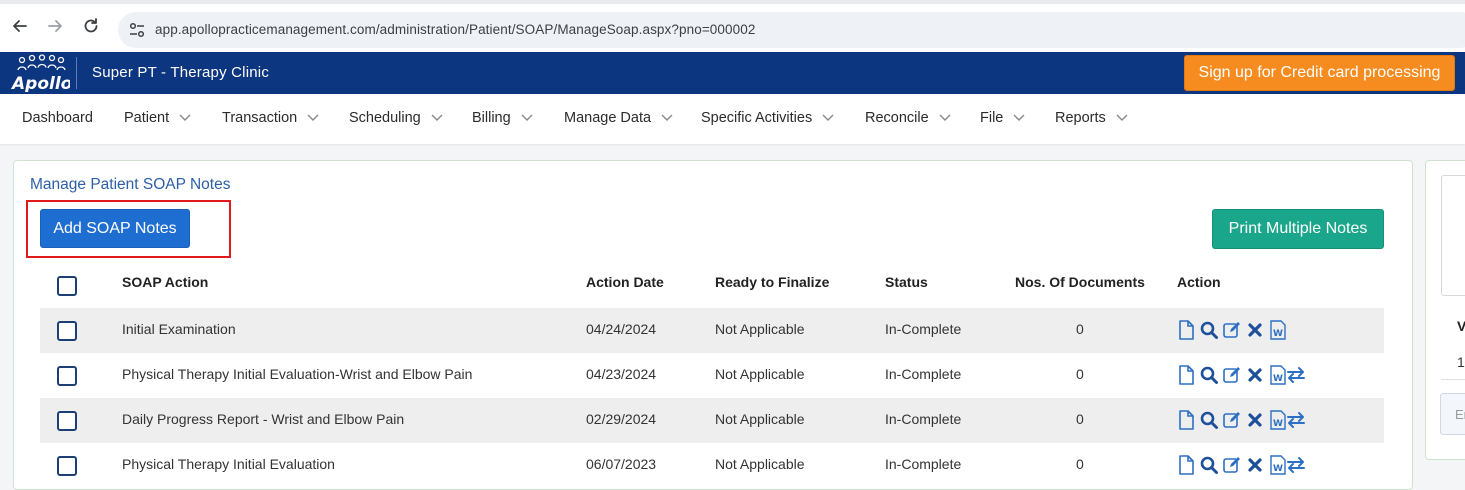  What do you see at coordinates (157, 118) in the screenshot?
I see `menu-item-patient: Patient` at bounding box center [157, 118].